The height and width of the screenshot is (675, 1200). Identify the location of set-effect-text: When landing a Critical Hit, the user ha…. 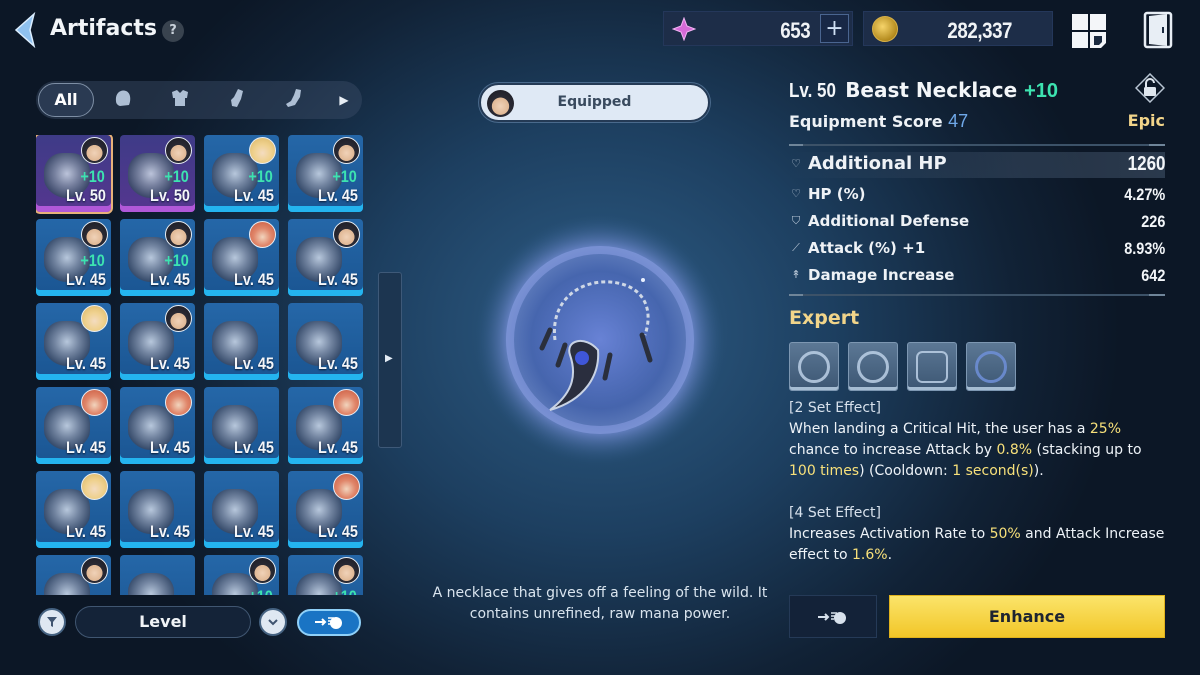
(939, 429).